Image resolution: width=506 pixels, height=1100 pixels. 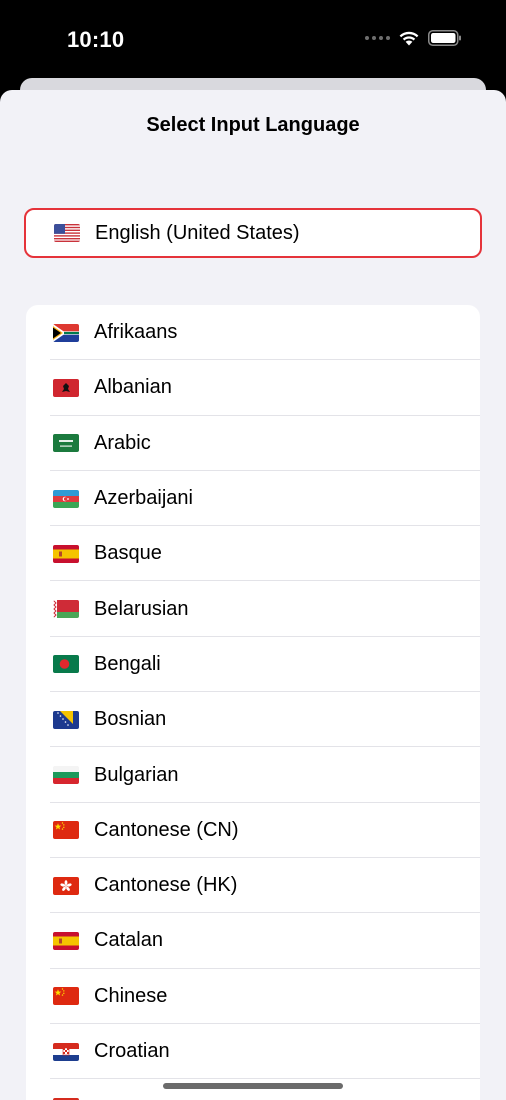 I want to click on sa-flag-icon, so click(x=66, y=443).